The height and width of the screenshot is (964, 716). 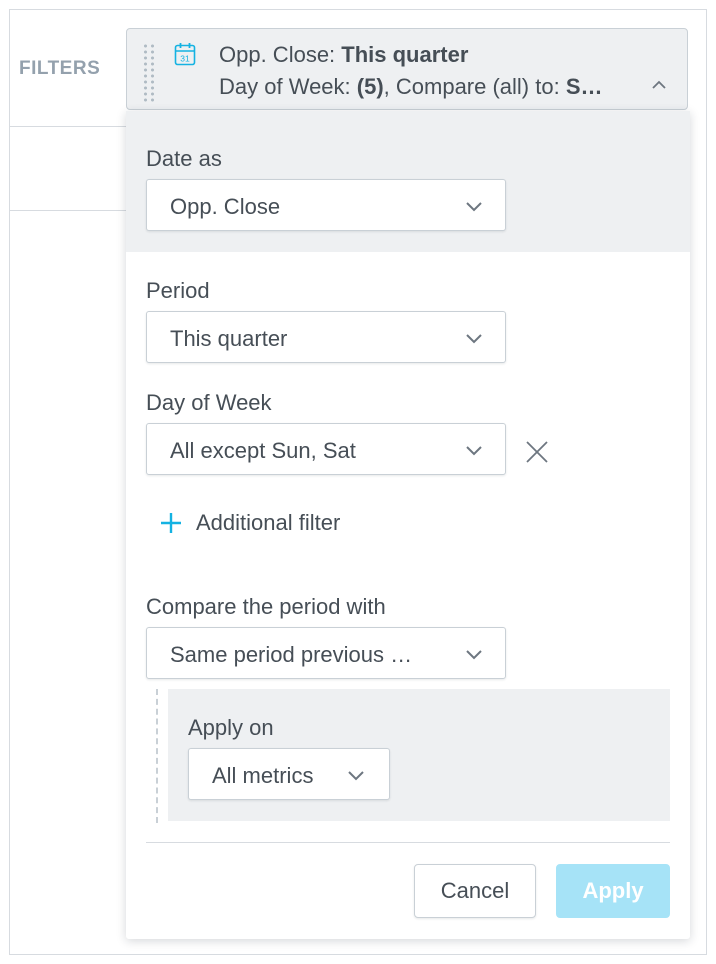 I want to click on period-label: Period, so click(x=178, y=290).